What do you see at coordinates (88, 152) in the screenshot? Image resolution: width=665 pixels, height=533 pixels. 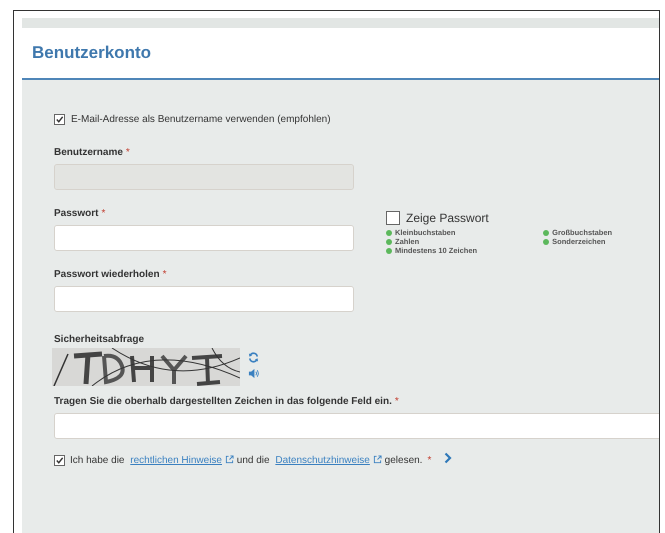 I see `field-label: Benutzername` at bounding box center [88, 152].